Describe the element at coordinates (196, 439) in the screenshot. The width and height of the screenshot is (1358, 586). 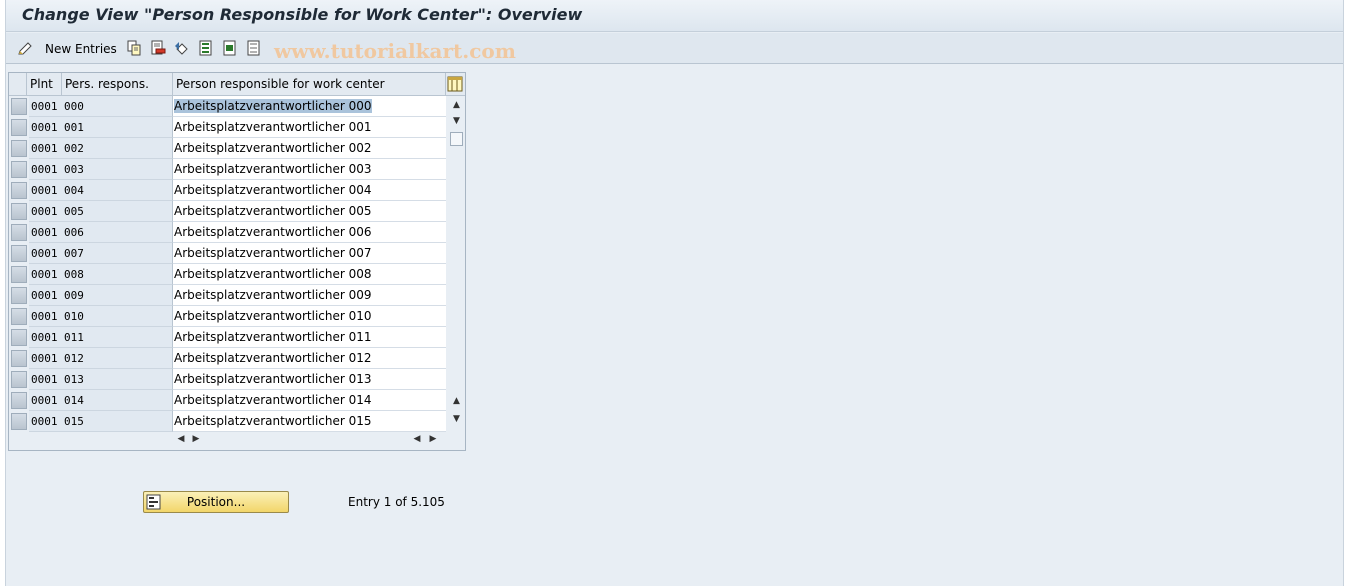
I see `scroll-right-icon: ▶` at that location.